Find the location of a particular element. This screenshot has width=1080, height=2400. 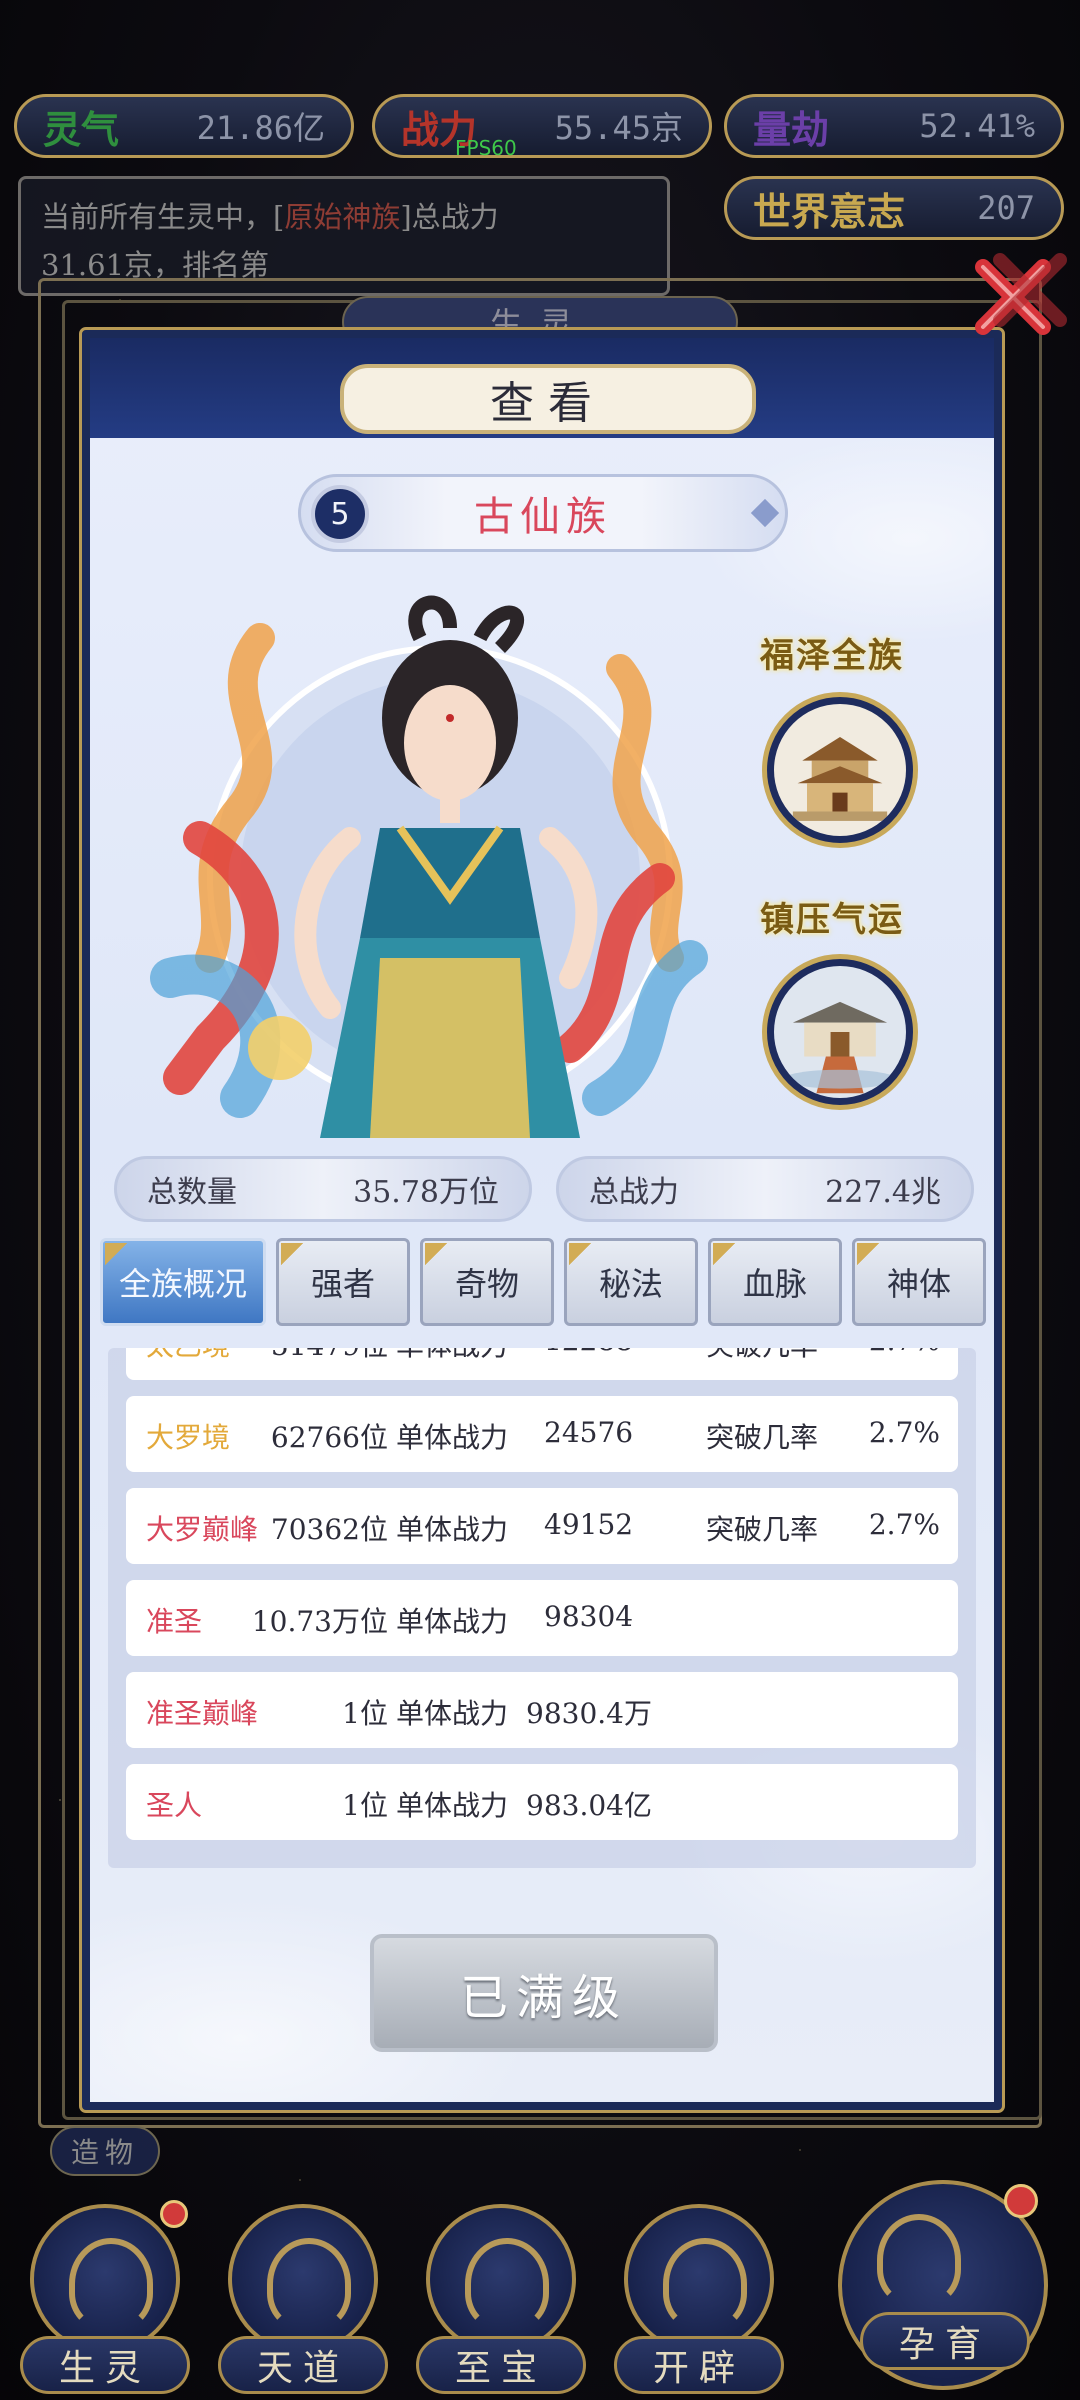

creation-emblem-icon is located at coordinates (699, 2279).